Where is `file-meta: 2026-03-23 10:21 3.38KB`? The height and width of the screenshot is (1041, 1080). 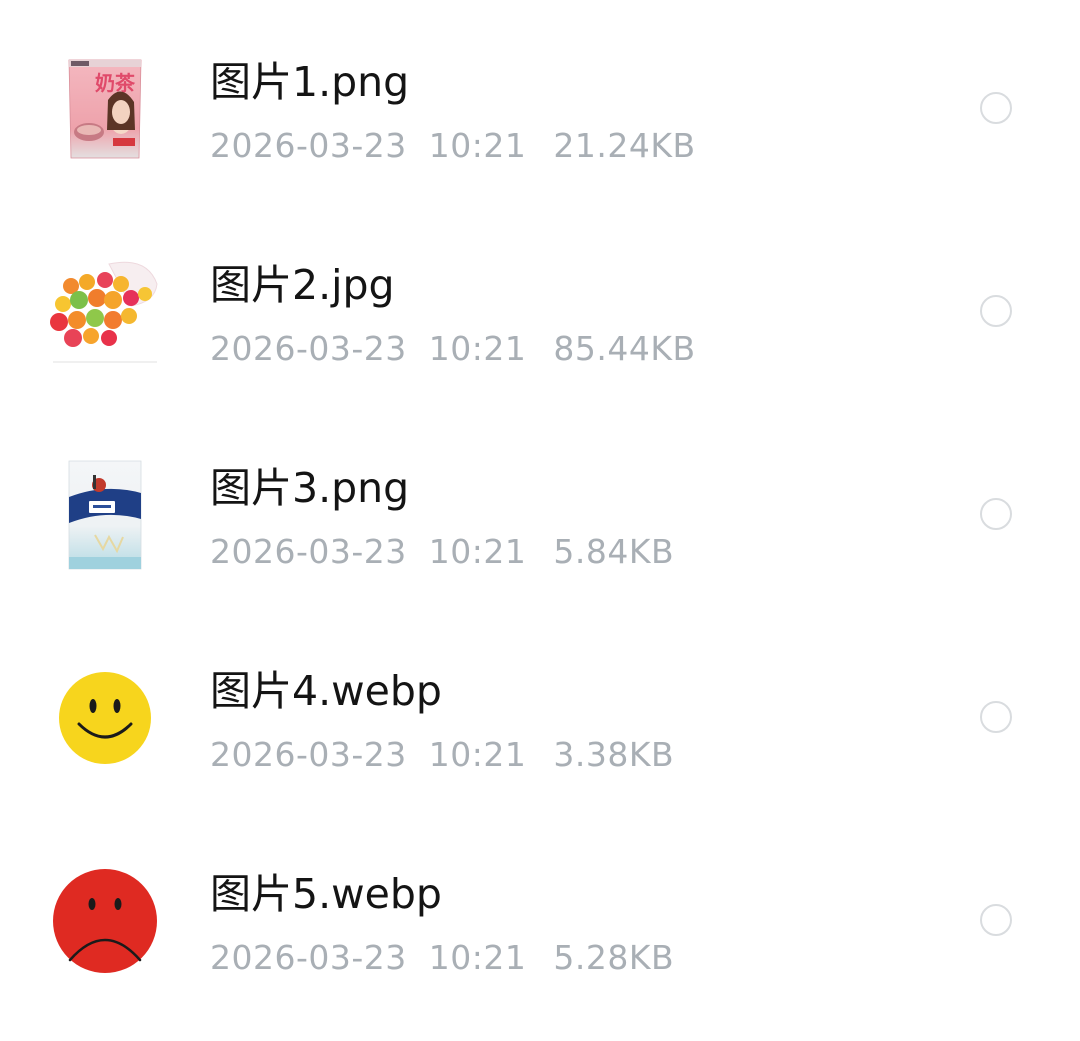
file-meta: 2026-03-23 10:21 3.38KB is located at coordinates (442, 755).